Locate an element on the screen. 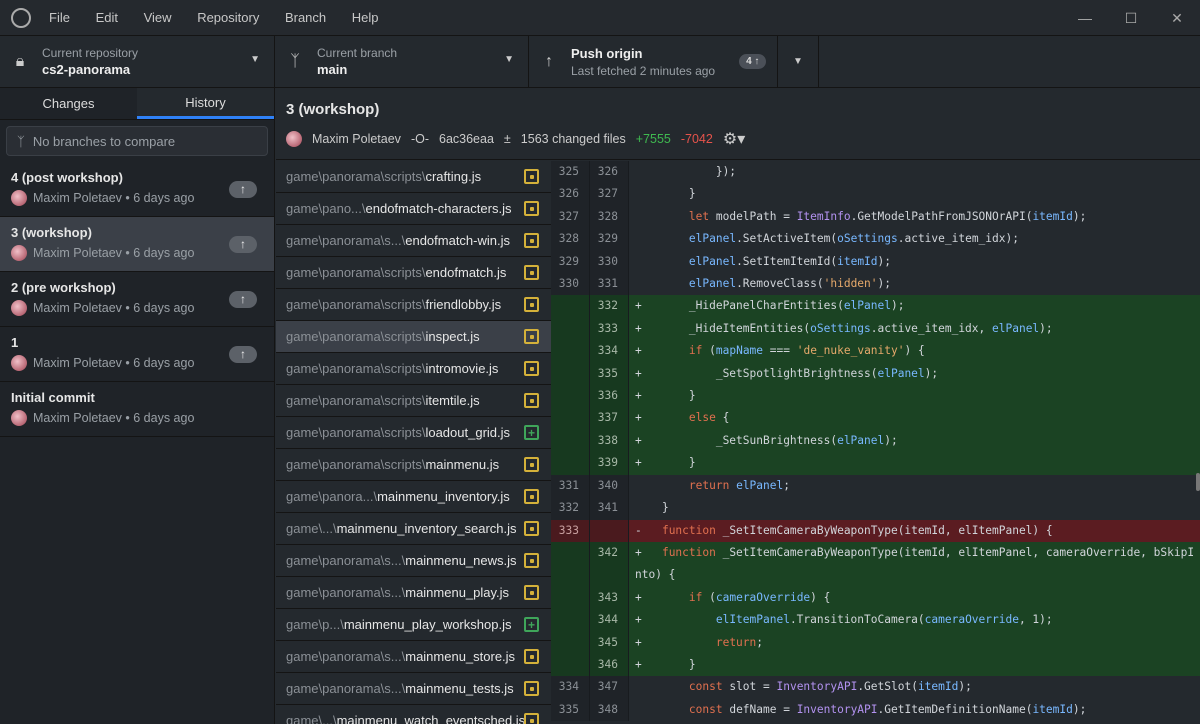  file-list-item: game\panorama\s...\ mainmenu_store.js is located at coordinates (413, 657).